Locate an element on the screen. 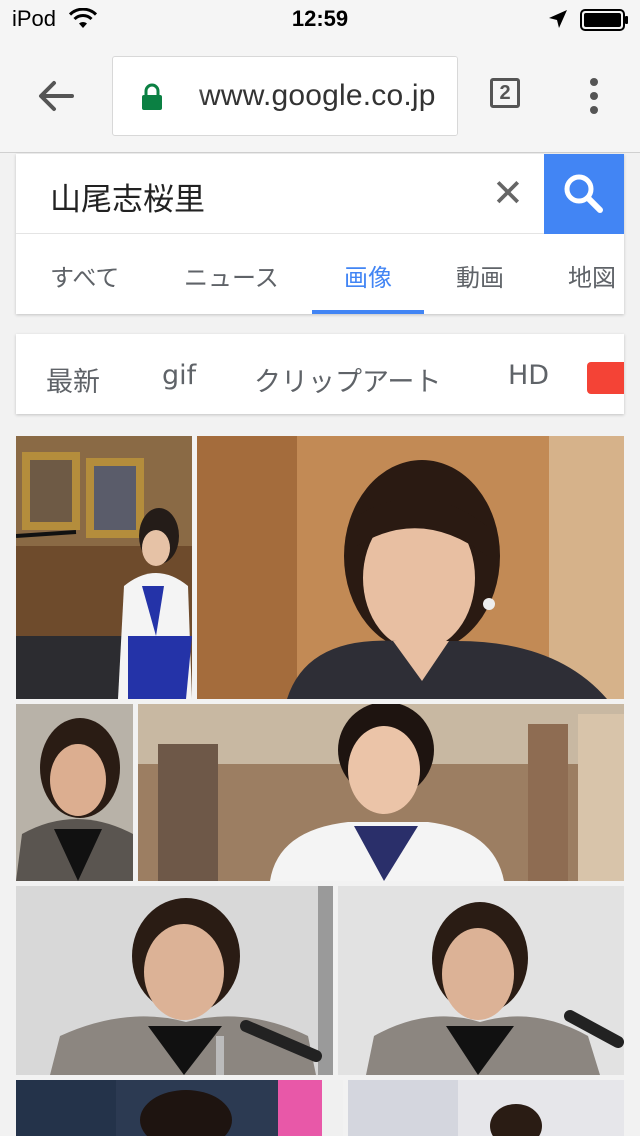  status-bar: iPod 12:59 is located at coordinates (320, 20).